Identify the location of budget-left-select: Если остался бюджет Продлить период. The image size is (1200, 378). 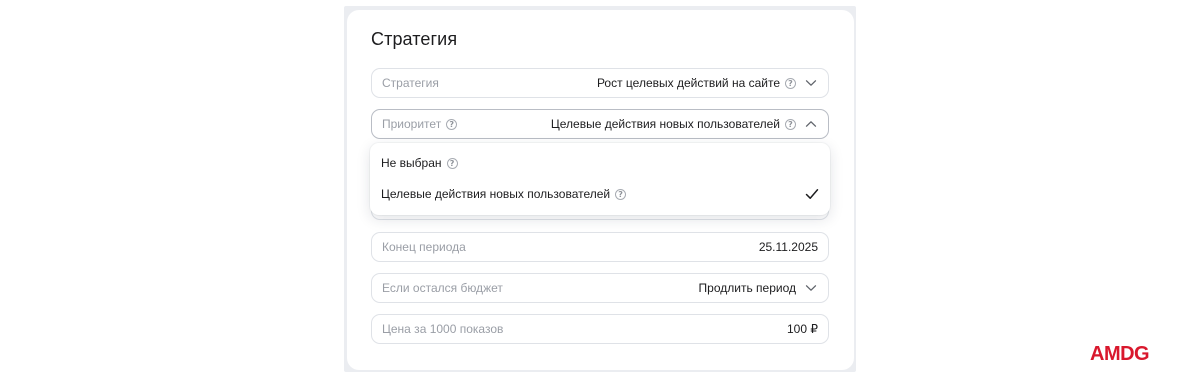
(600, 288).